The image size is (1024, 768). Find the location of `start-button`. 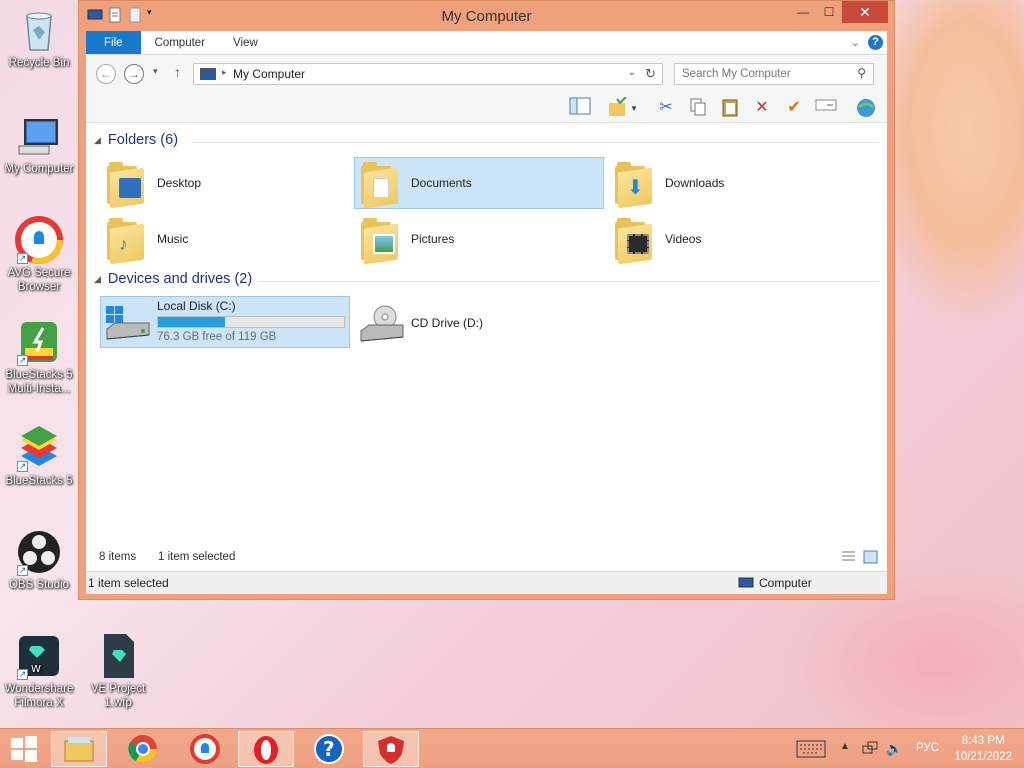

start-button is located at coordinates (24, 749).